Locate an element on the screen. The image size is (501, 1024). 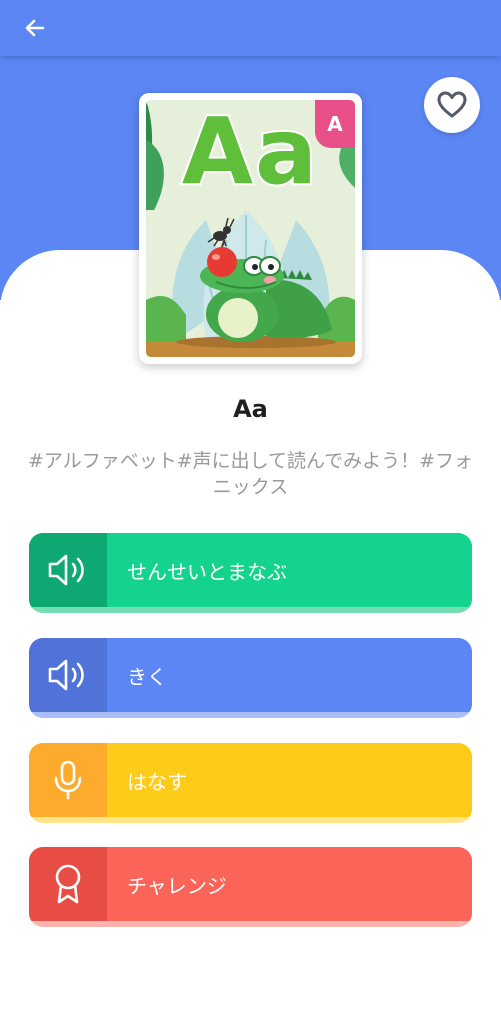
heart-outline-icon is located at coordinates (452, 104).